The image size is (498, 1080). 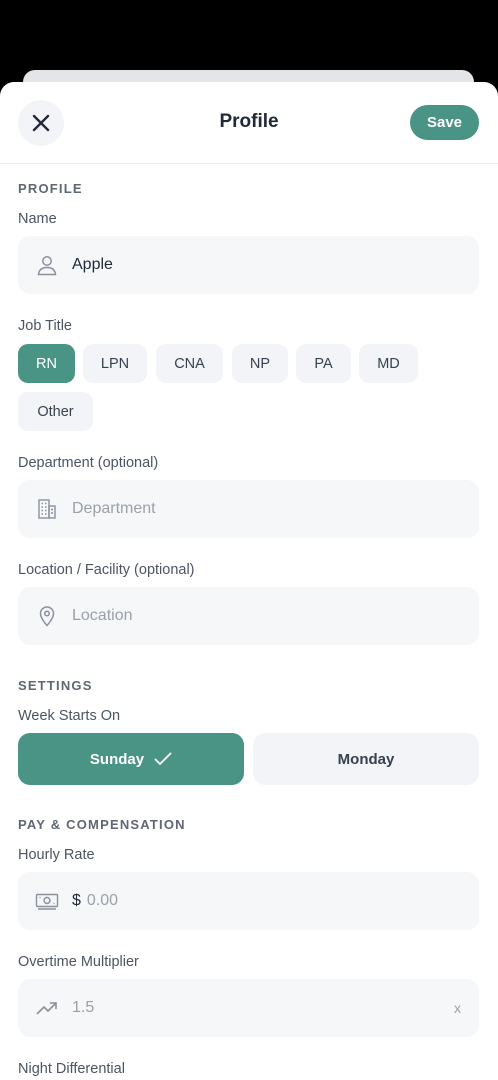 I want to click on save-button: Save, so click(x=444, y=122).